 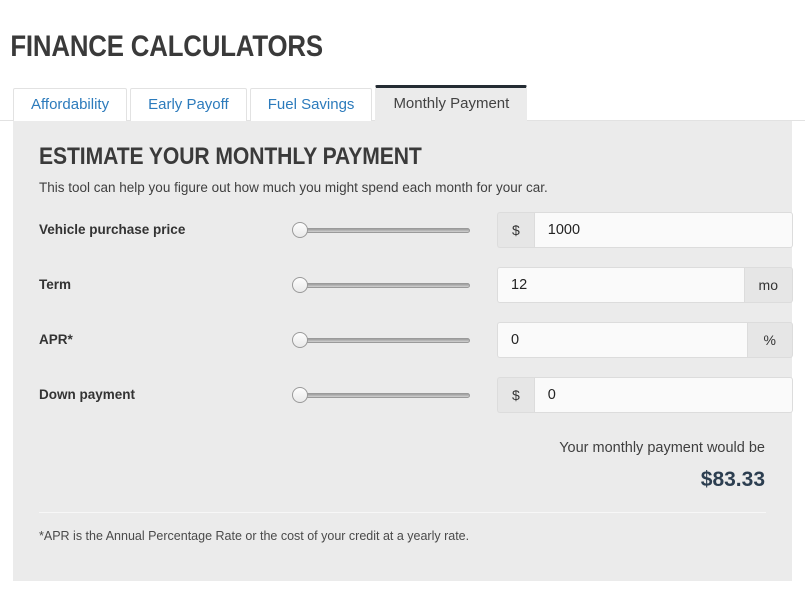 What do you see at coordinates (87, 395) in the screenshot?
I see `label-down-payment: Down payment` at bounding box center [87, 395].